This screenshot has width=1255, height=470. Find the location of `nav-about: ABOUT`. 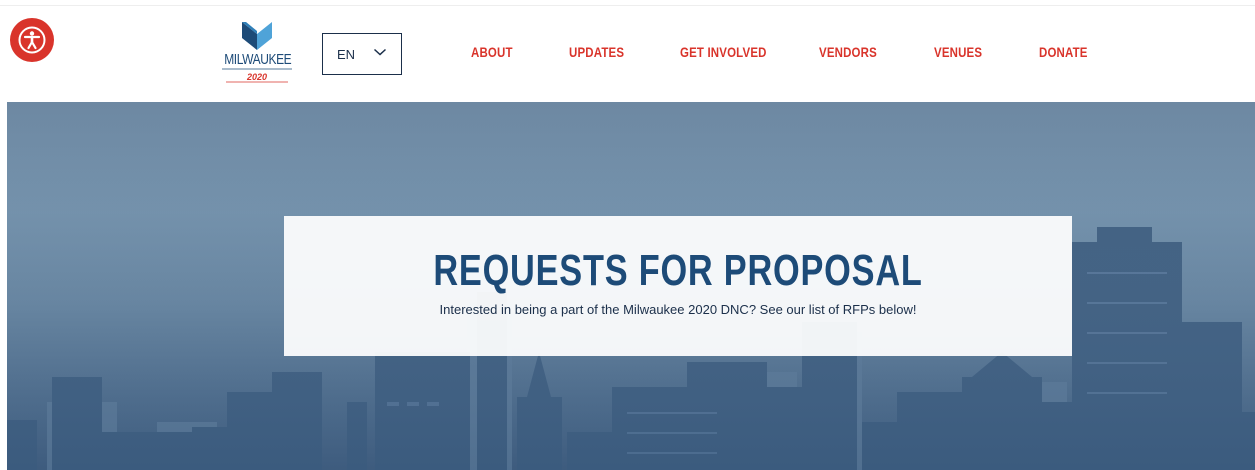

nav-about: ABOUT is located at coordinates (492, 52).